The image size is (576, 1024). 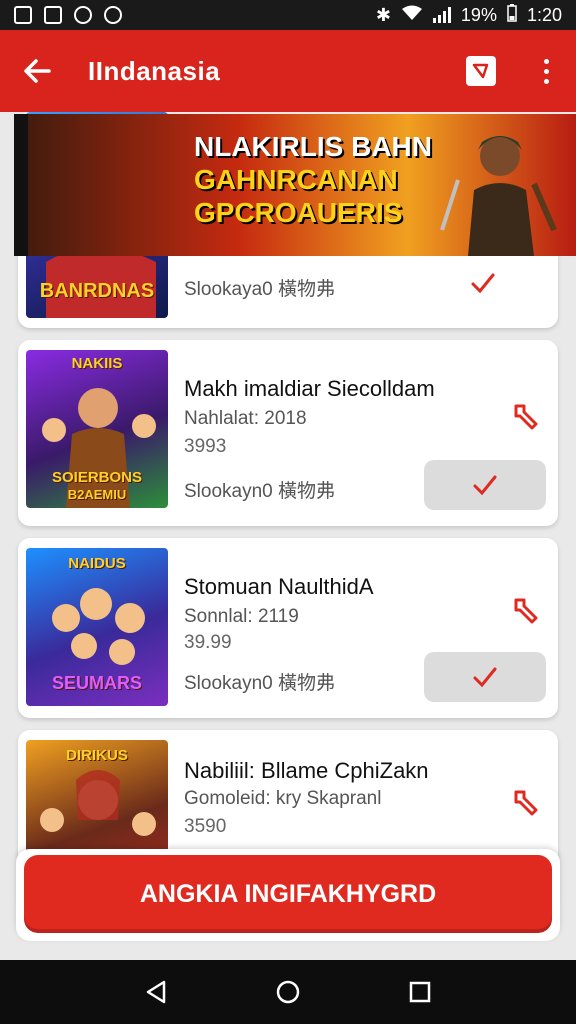 I want to click on banner-line-2: GAHNRCANAN, so click(x=296, y=180).